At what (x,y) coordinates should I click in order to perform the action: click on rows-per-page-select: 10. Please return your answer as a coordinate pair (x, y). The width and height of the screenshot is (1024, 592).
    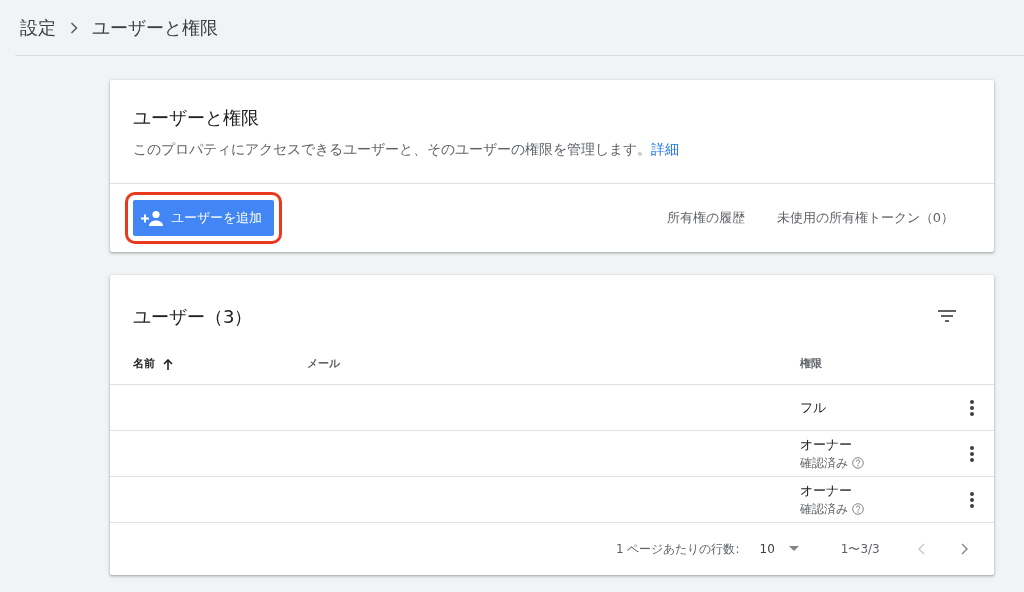
    Looking at the image, I should click on (779, 549).